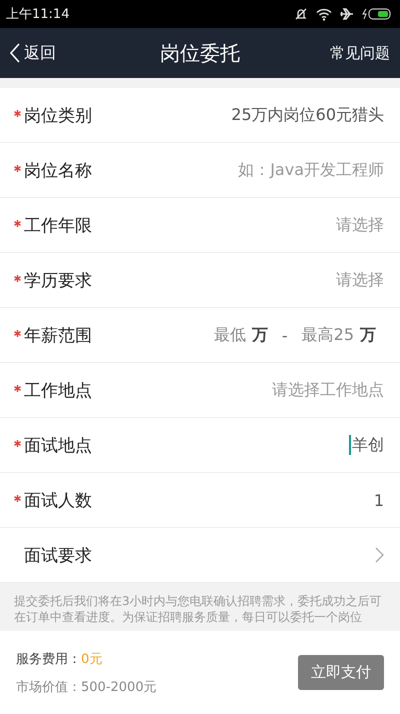 This screenshot has height=714, width=400. Describe the element at coordinates (360, 53) in the screenshot. I see `faq-button: 常见问题` at that location.